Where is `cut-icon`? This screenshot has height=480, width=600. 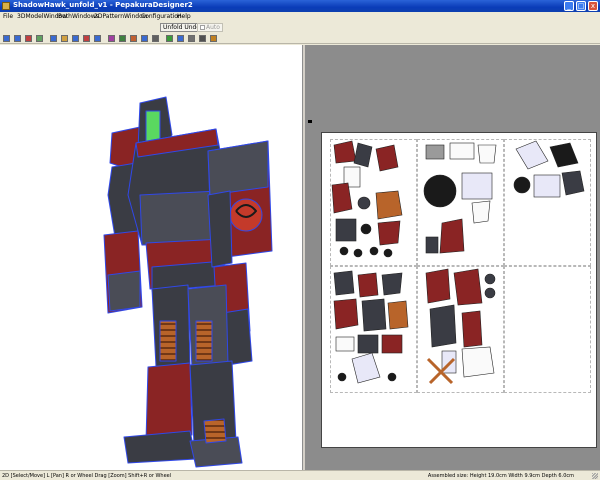 cut-icon is located at coordinates (111, 38).